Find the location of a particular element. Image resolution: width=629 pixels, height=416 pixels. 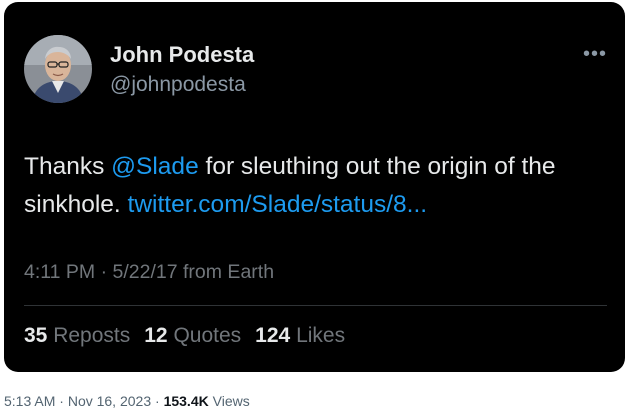

author-handle: @johnpodesta is located at coordinates (178, 85).